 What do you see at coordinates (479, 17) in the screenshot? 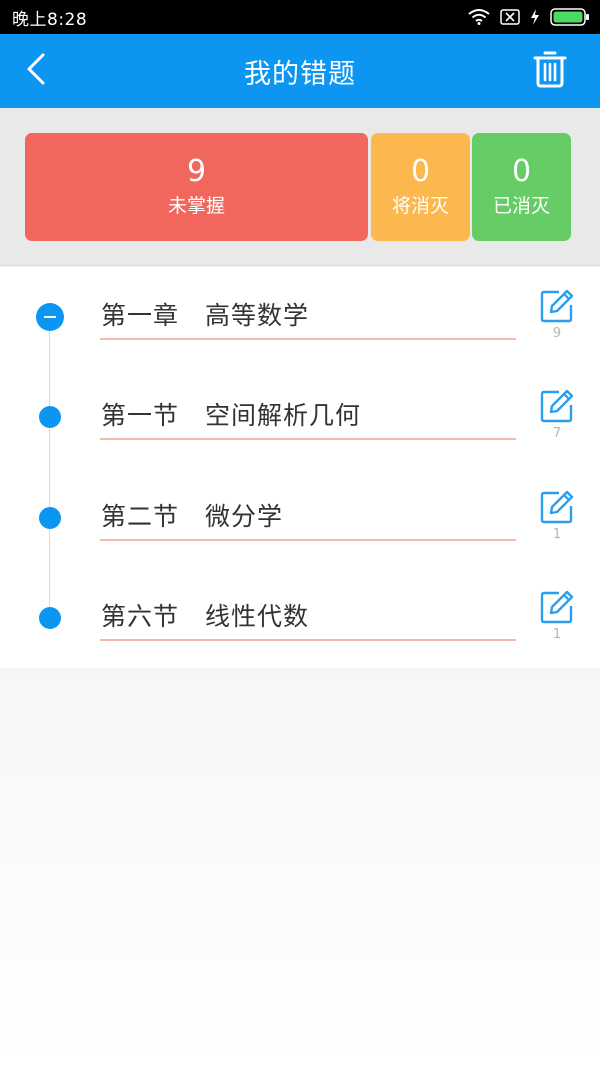
I see `wifi-icon` at bounding box center [479, 17].